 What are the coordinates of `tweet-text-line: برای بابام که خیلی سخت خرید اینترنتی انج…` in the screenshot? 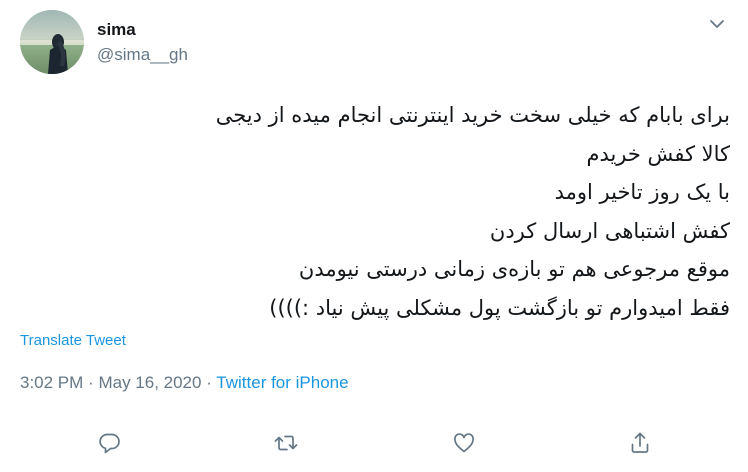 It's located at (472, 115).